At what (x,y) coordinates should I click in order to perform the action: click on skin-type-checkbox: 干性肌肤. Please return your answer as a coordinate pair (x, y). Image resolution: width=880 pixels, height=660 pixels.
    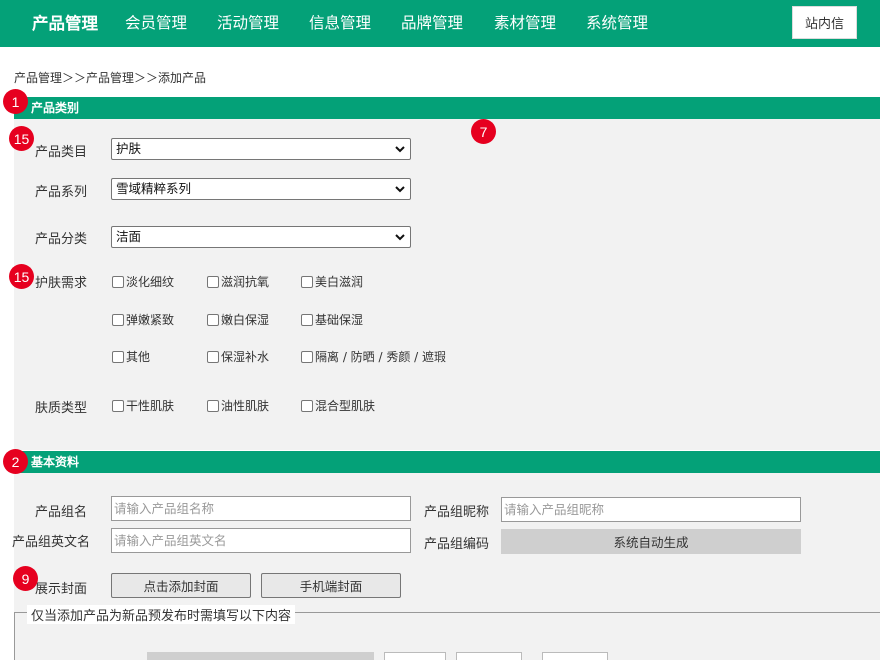
    Looking at the image, I should click on (143, 405).